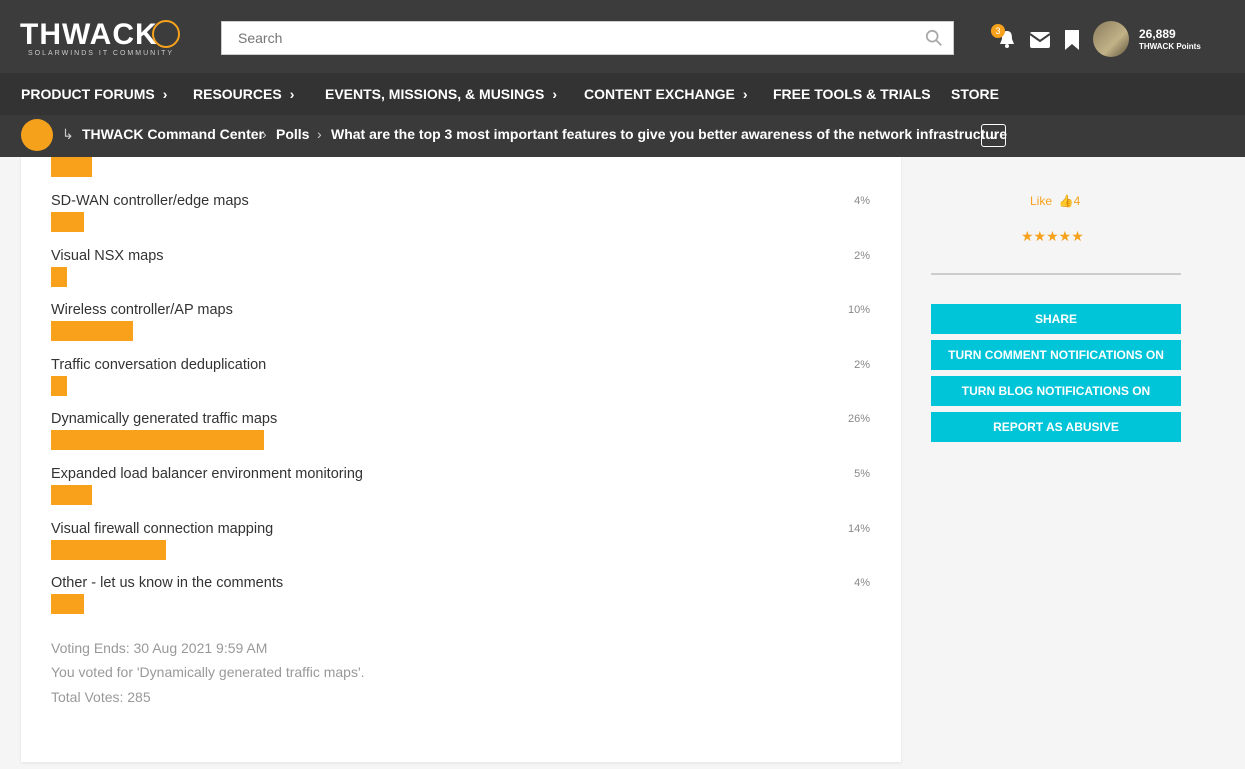 The width and height of the screenshot is (1245, 769). I want to click on poll-option-label: Visual NSX maps, so click(107, 255).